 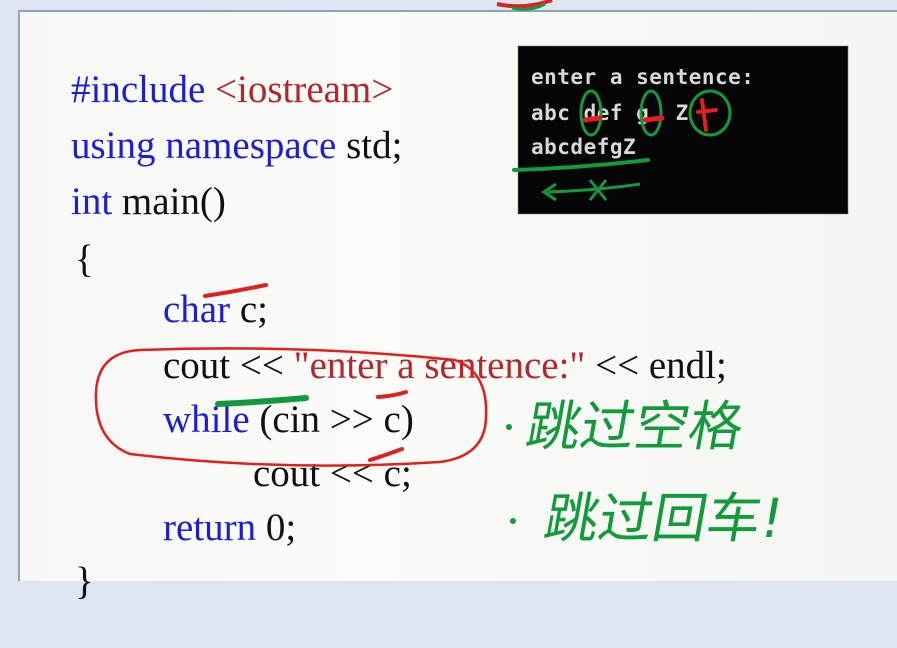 I want to click on console-input-line: abc def g Z, so click(x=610, y=113).